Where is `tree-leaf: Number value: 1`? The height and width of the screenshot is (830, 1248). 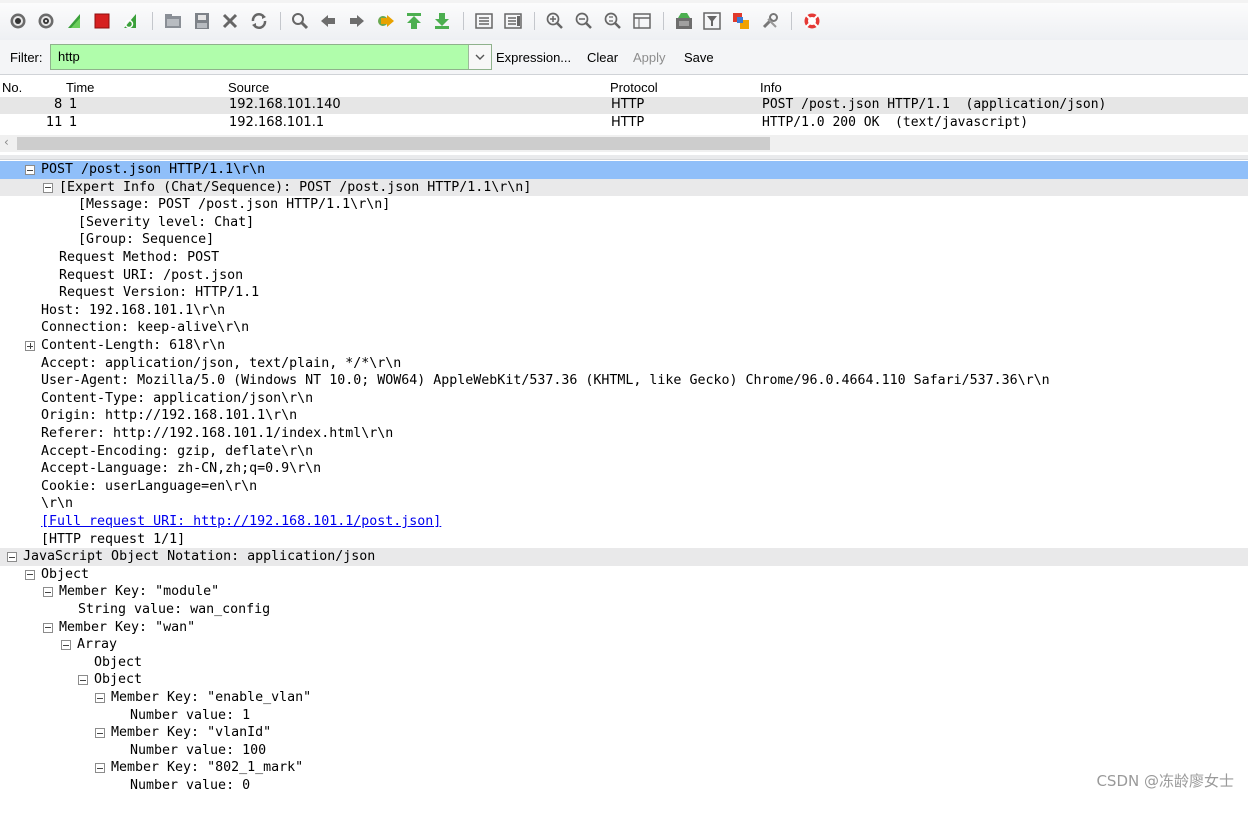
tree-leaf: Number value: 1 is located at coordinates (624, 716).